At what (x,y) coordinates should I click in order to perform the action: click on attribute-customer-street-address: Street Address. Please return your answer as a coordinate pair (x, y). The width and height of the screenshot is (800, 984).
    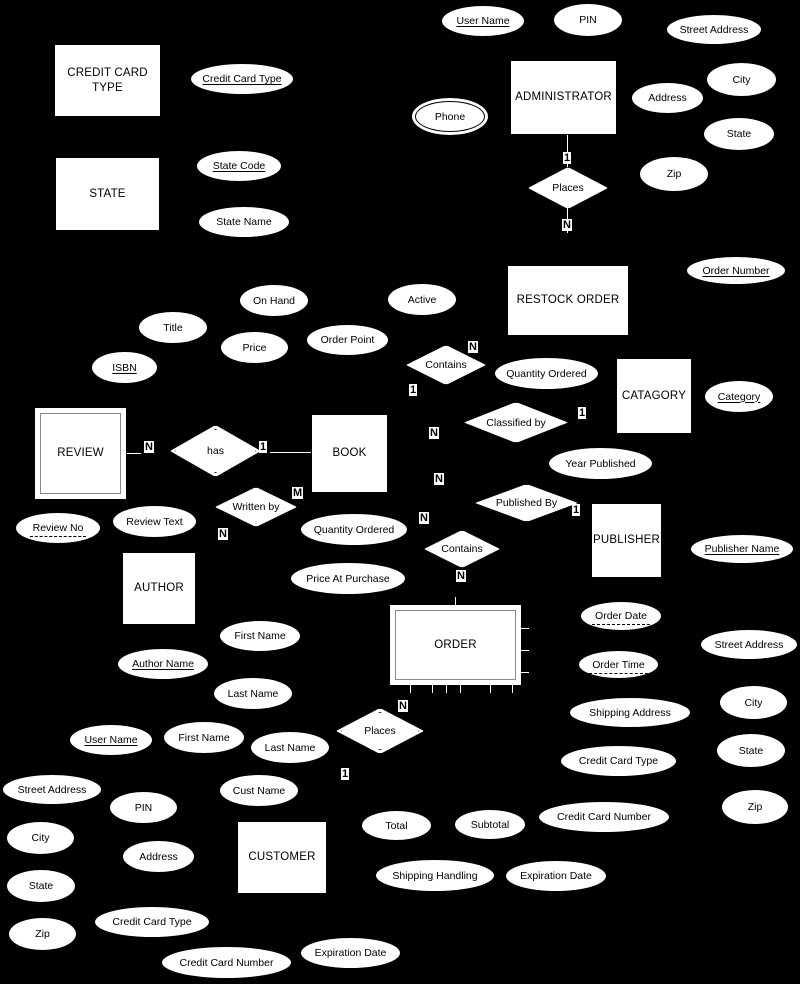
    Looking at the image, I should click on (52, 789).